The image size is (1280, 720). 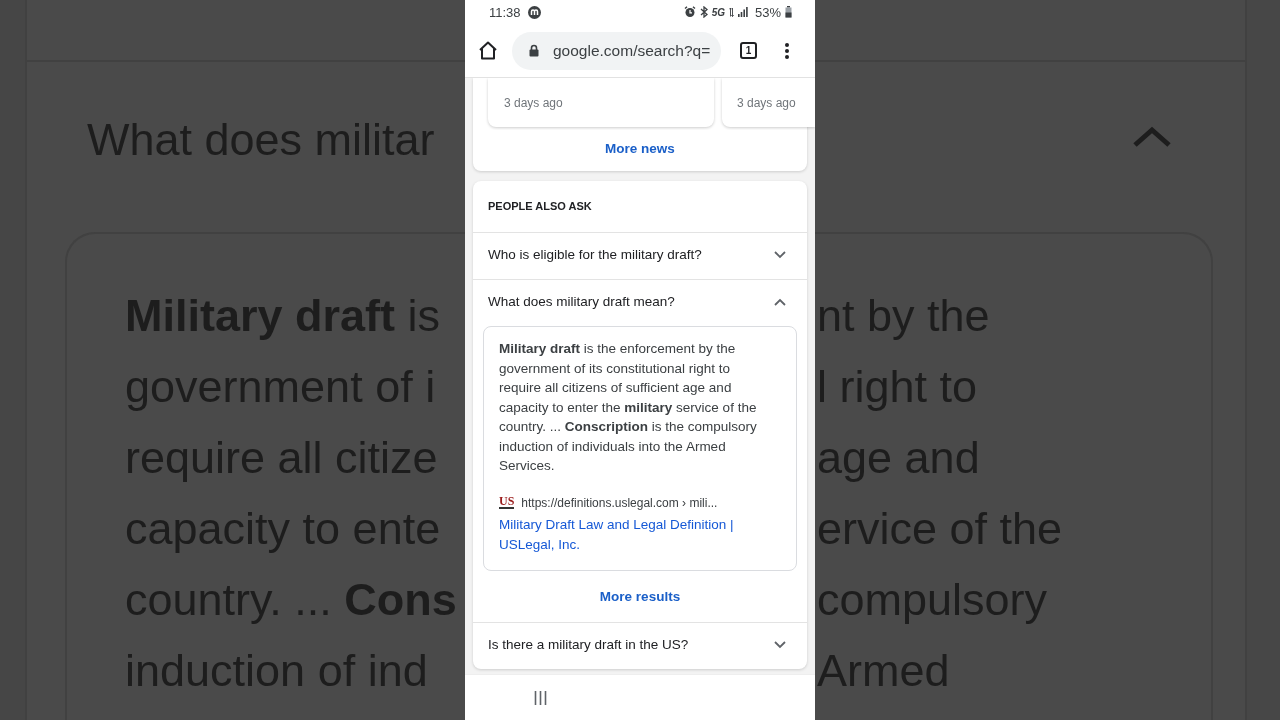 I want to click on bluetooth-icon, so click(x=703, y=12).